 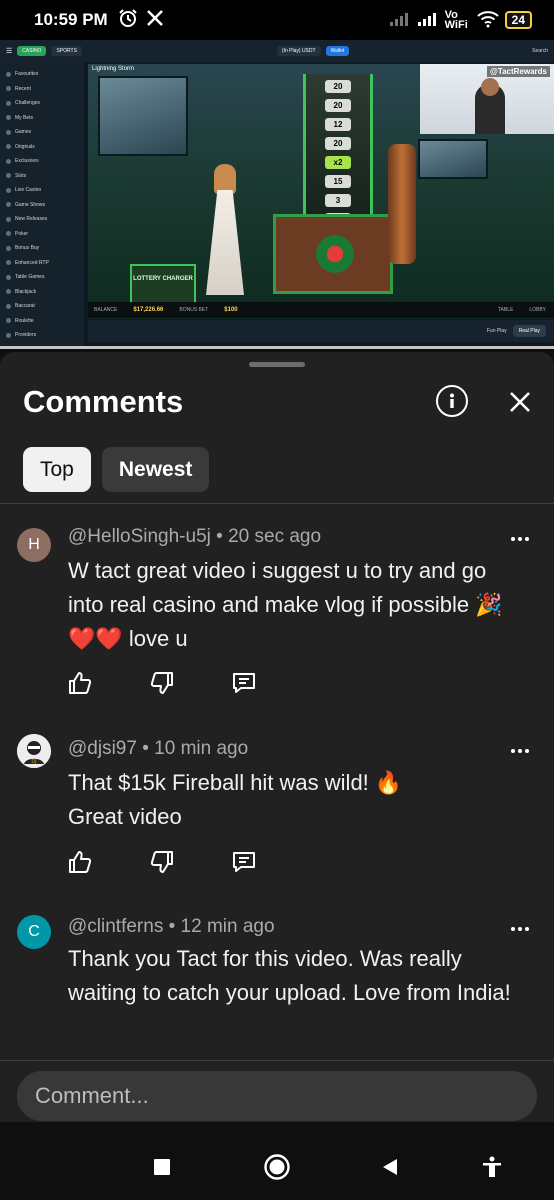 What do you see at coordinates (537, 310) in the screenshot?
I see `lobby-label: LOBBY` at bounding box center [537, 310].